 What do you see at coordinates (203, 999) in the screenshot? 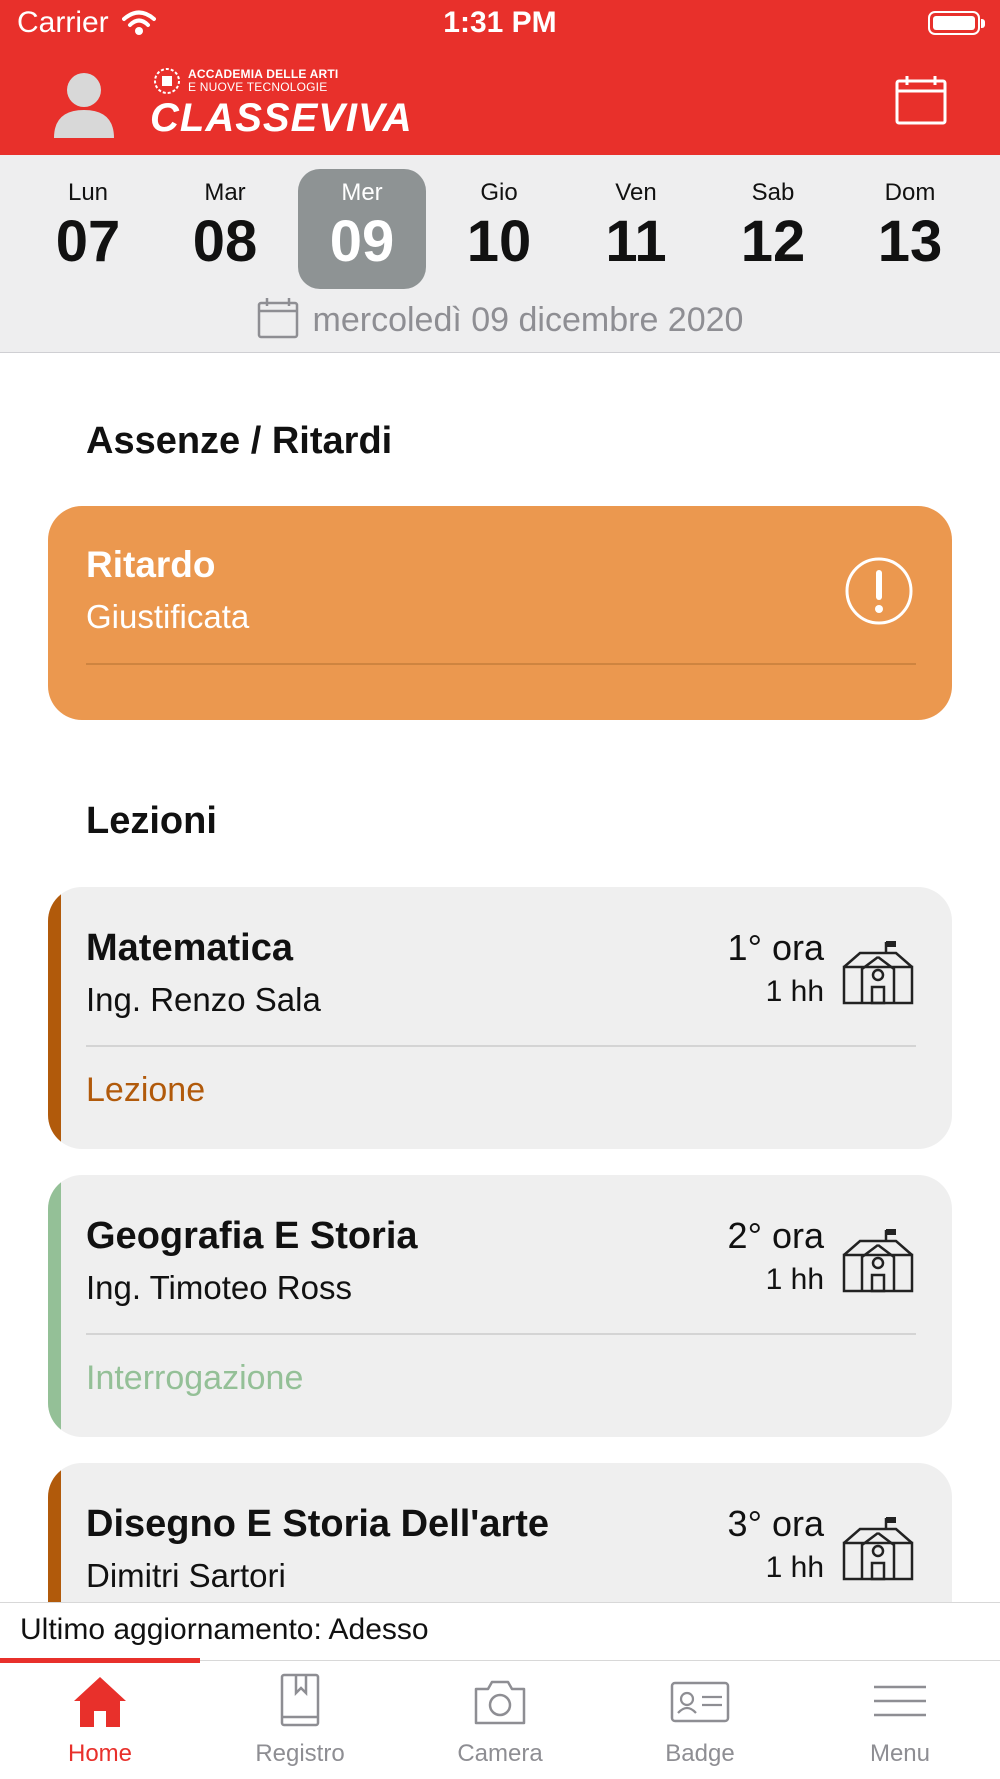
I see `lesson-teacher: Ing. Renzo Sala` at bounding box center [203, 999].